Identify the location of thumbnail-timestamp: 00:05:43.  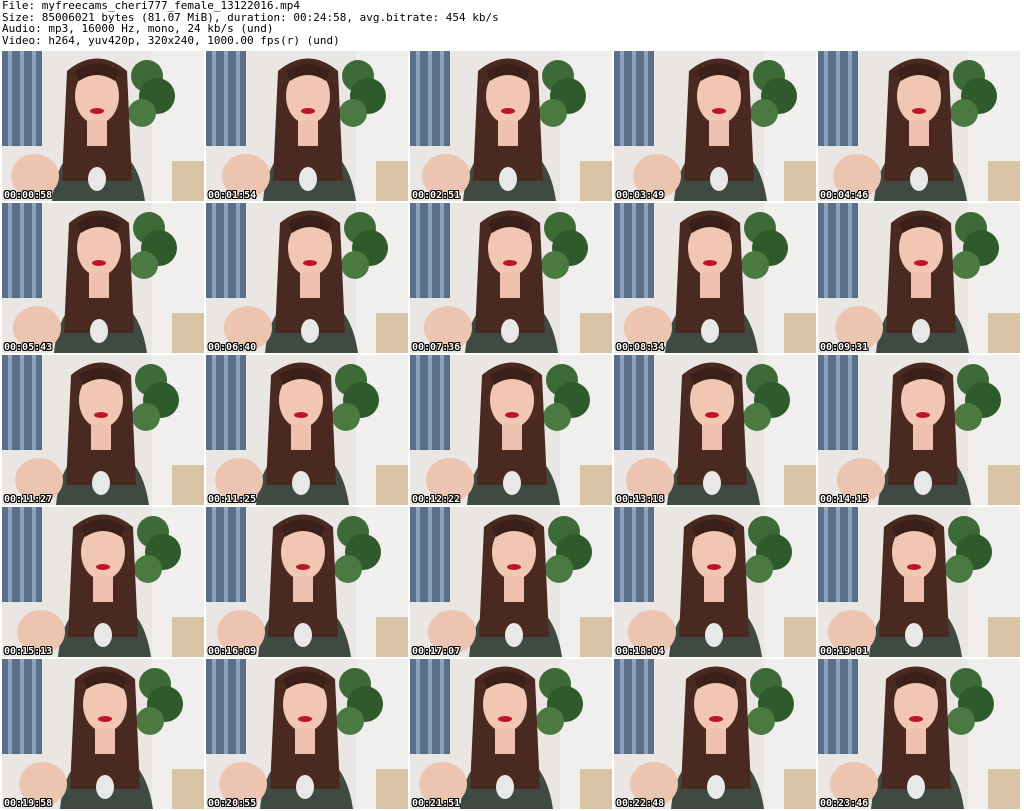
(28, 347).